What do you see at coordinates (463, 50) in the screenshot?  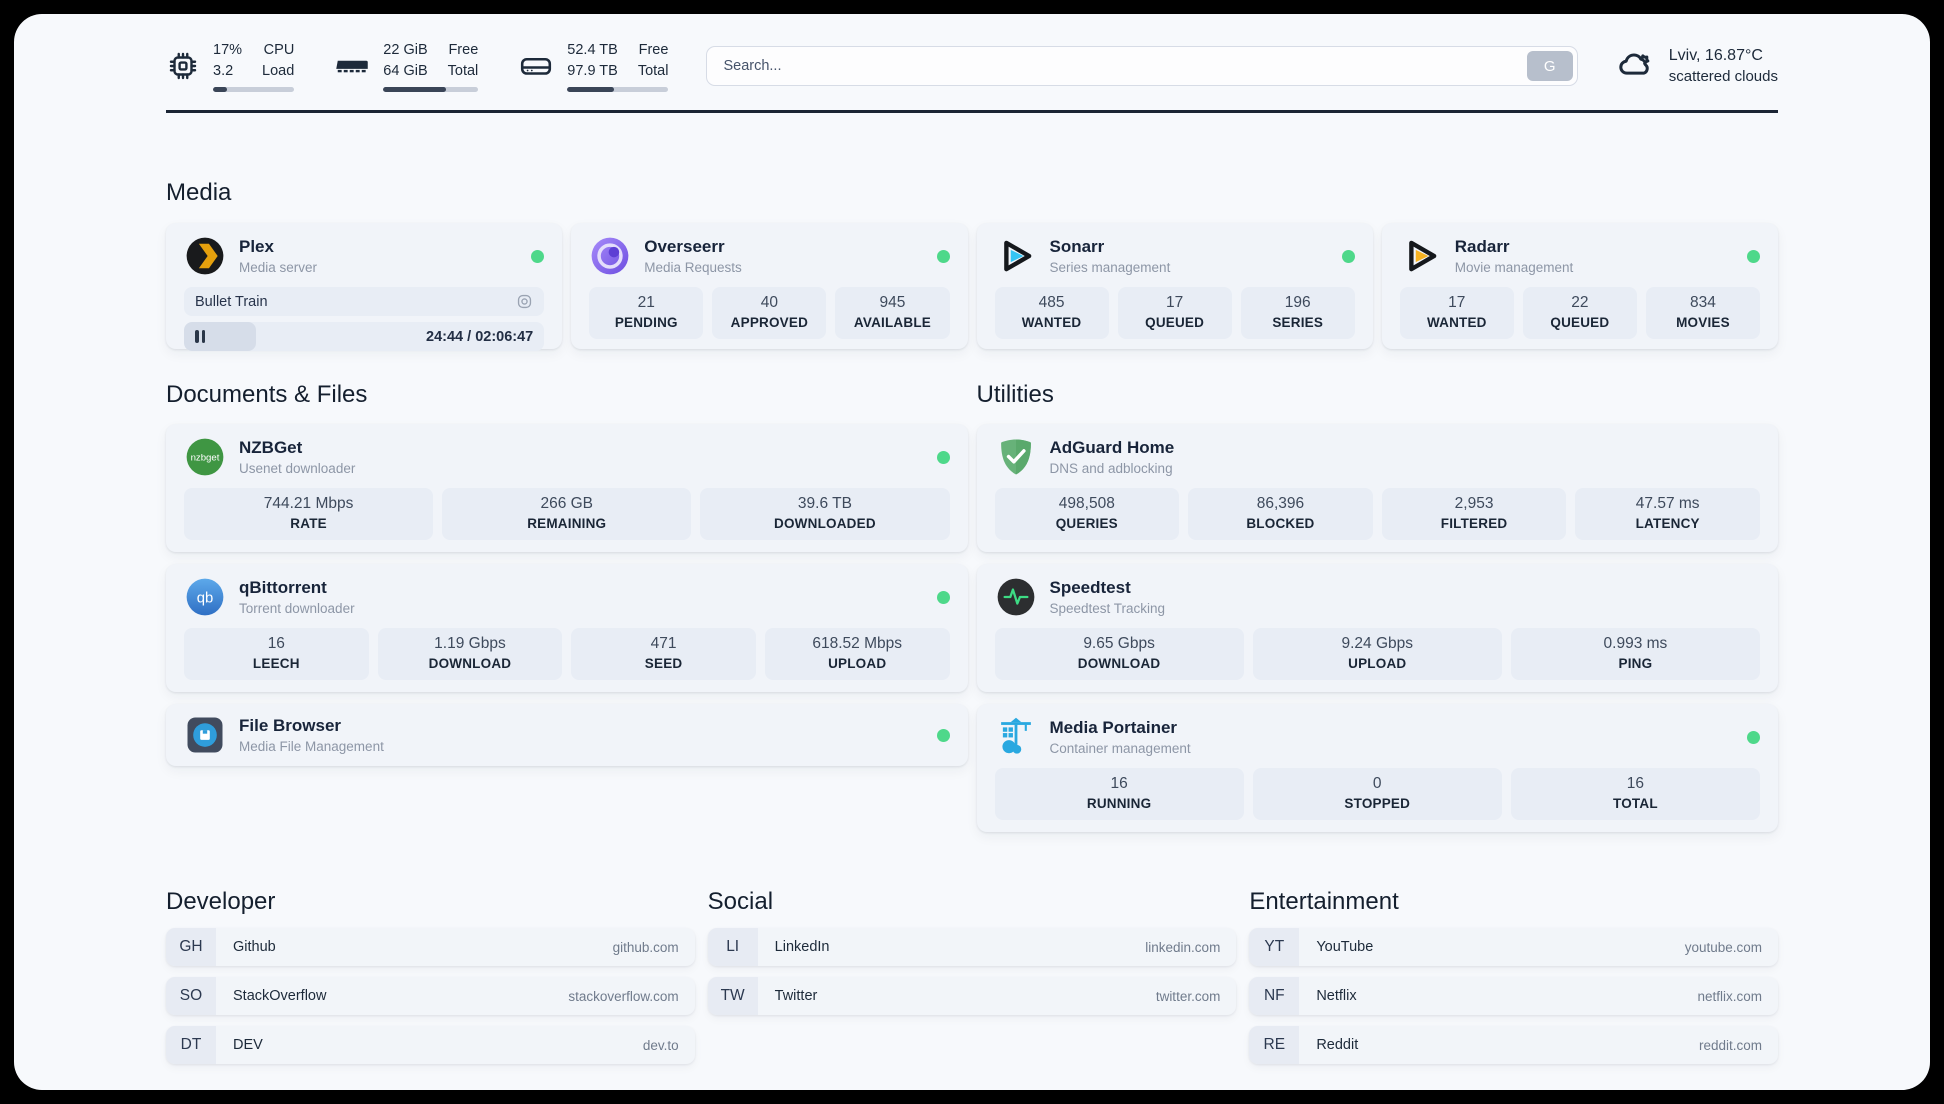 I see `memory-free-label: Free` at bounding box center [463, 50].